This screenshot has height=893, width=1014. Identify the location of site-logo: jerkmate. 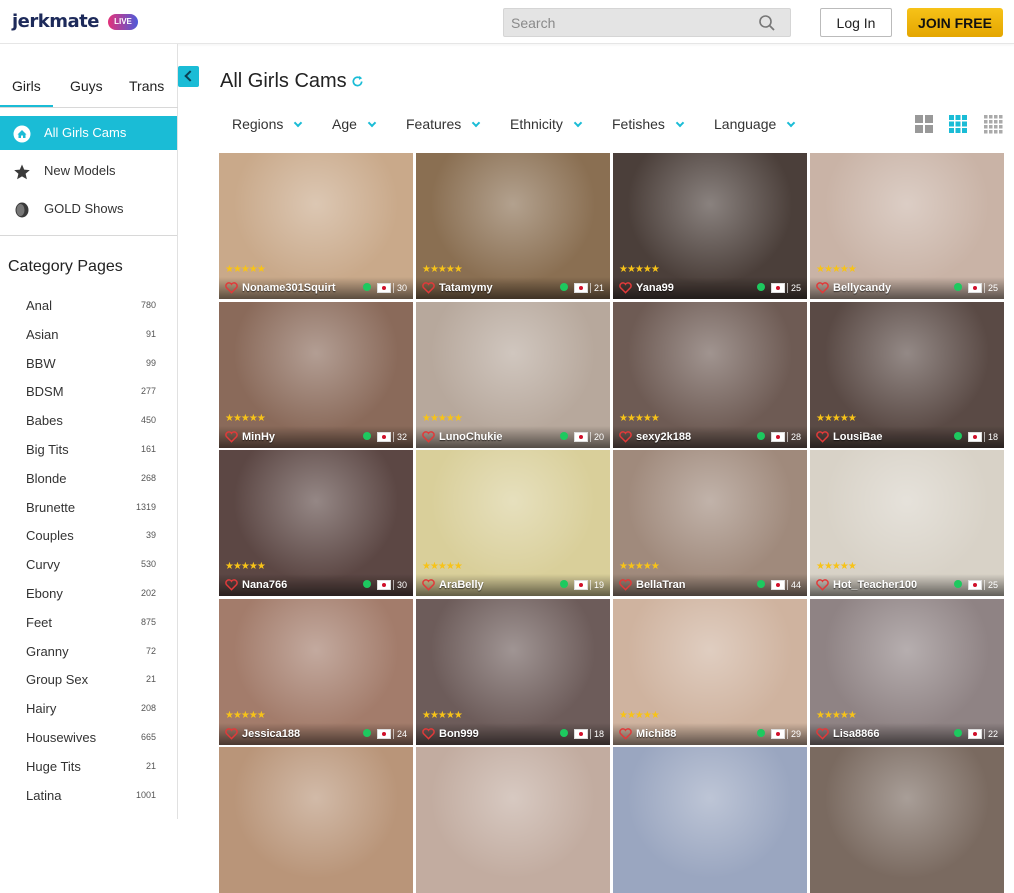
(55, 21).